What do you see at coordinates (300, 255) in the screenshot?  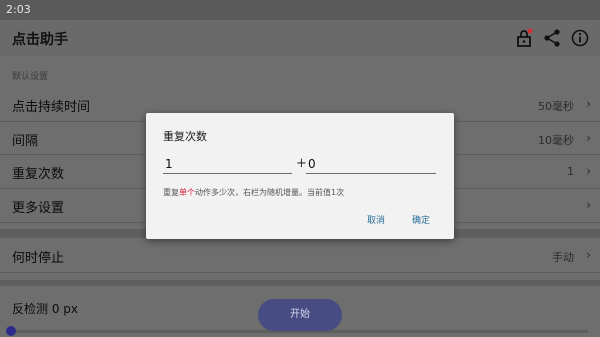 I see `setting-row-when-stop: 何时停止 手动 ›` at bounding box center [300, 255].